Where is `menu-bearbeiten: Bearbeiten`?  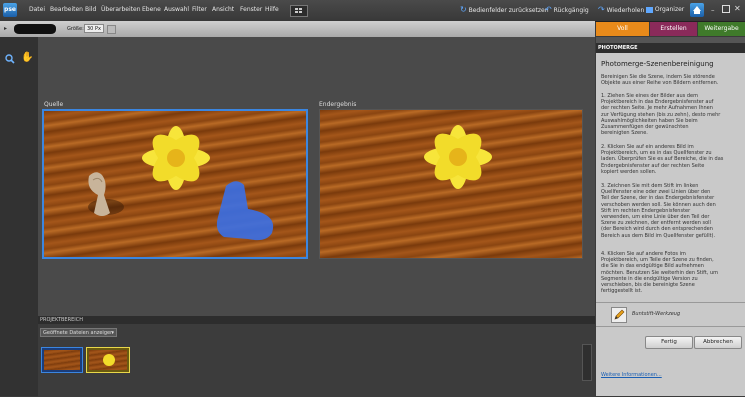 menu-bearbeiten: Bearbeiten is located at coordinates (66, 9).